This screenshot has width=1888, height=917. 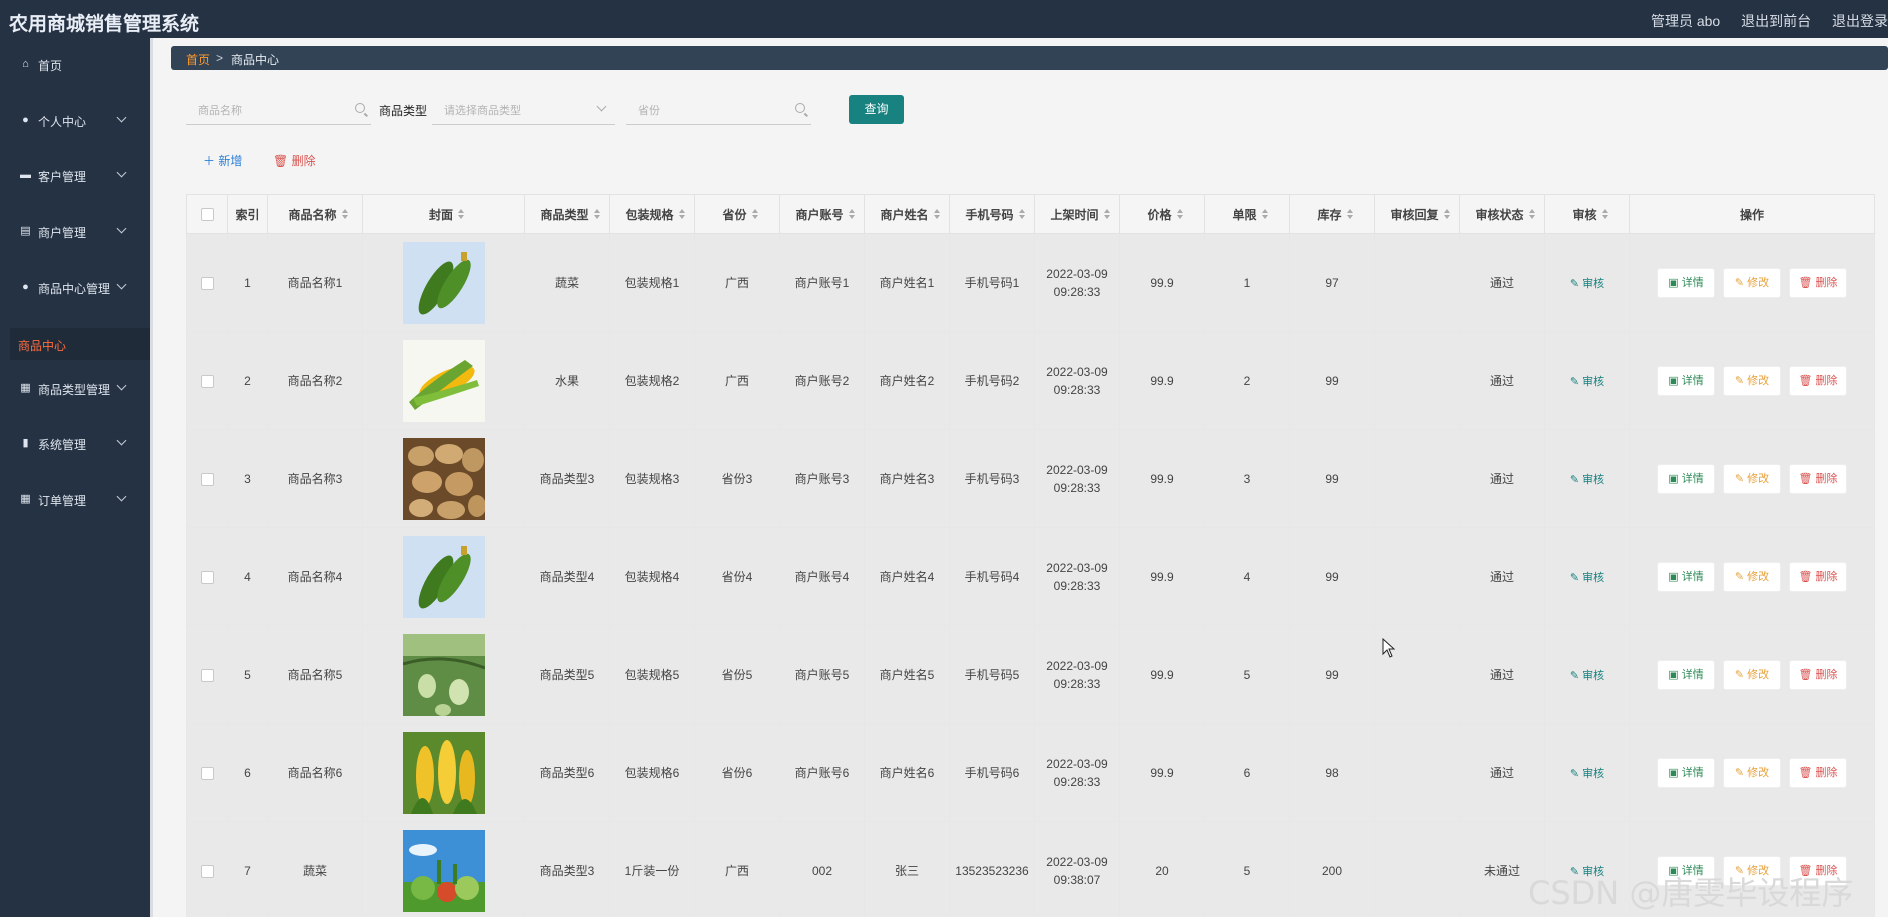 I want to click on cell-province: 省份3, so click(x=737, y=478).